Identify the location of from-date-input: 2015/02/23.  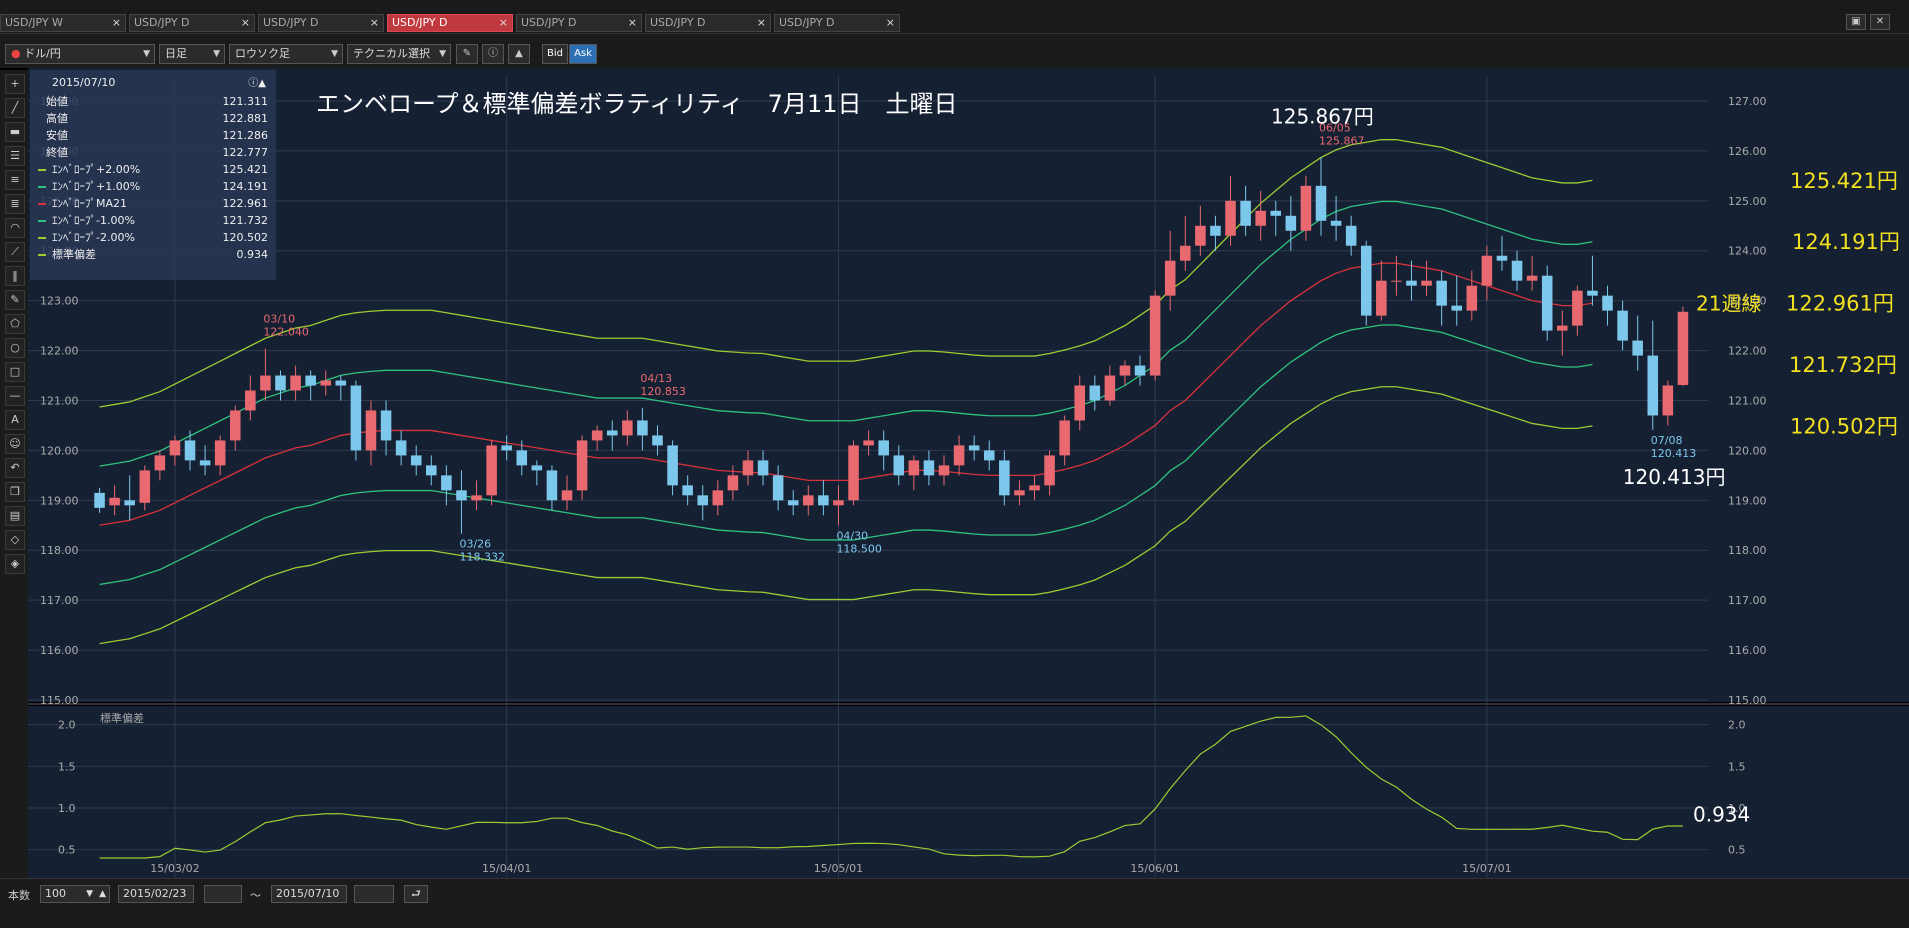
(156, 894).